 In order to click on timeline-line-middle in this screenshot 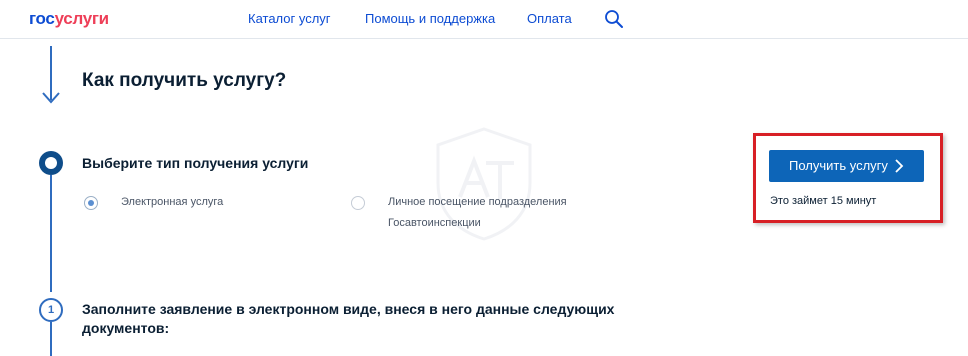, I will do `click(51, 233)`.